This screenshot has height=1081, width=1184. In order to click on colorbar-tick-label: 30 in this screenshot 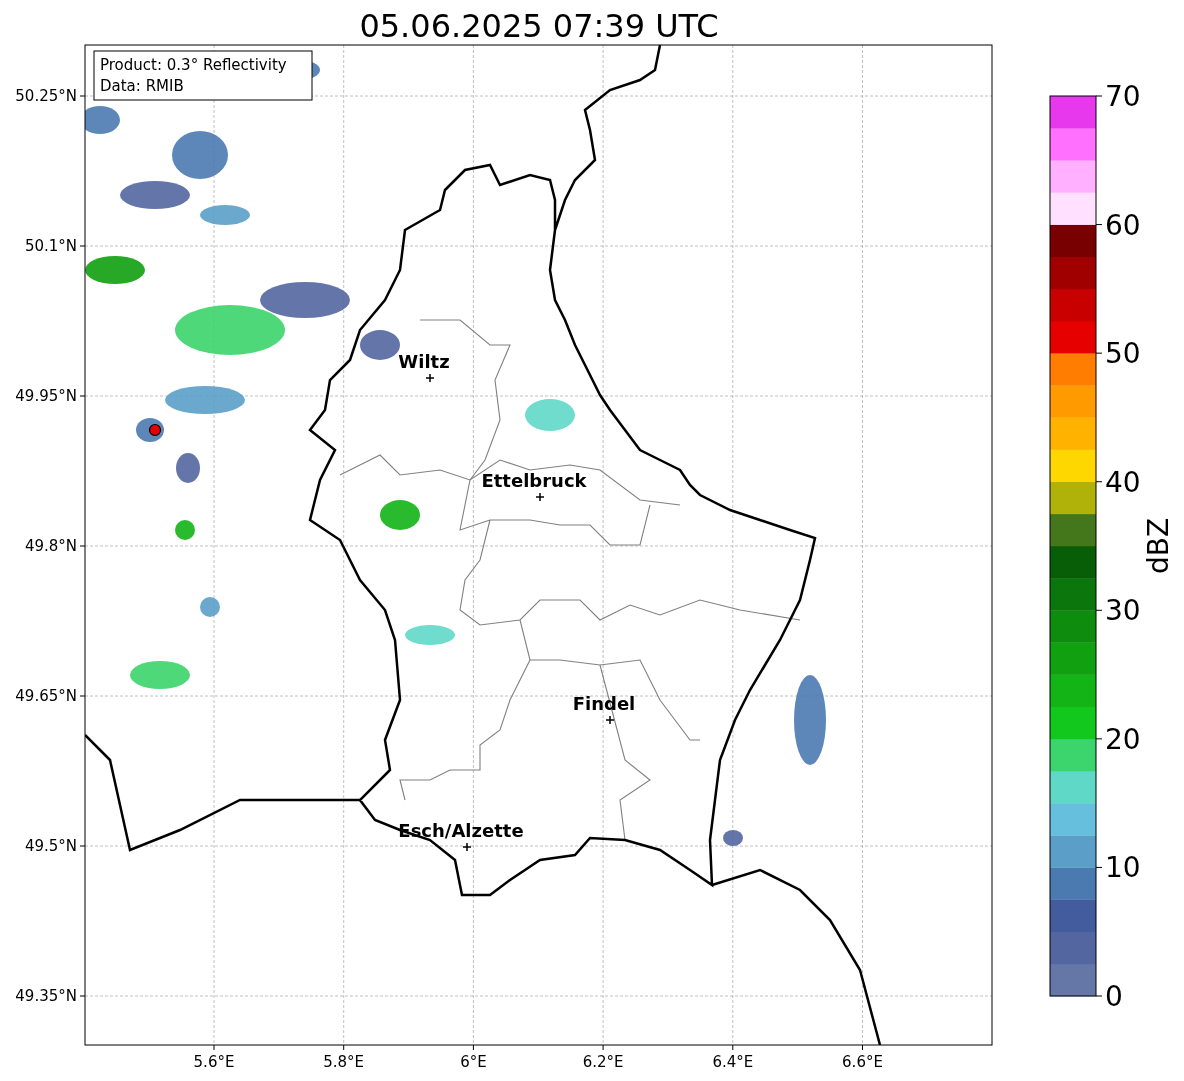, I will do `click(1123, 611)`.